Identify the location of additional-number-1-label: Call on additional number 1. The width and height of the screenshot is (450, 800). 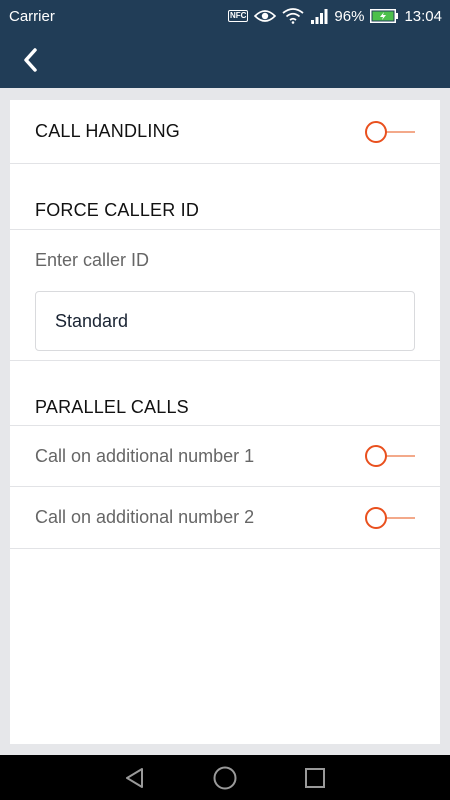
(145, 455).